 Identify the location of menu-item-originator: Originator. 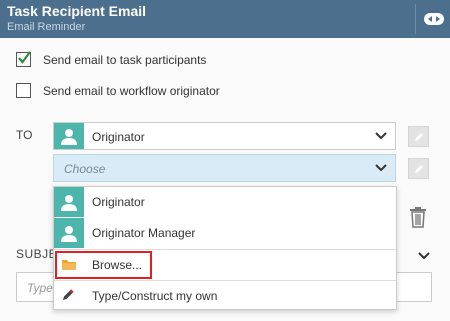
(225, 202).